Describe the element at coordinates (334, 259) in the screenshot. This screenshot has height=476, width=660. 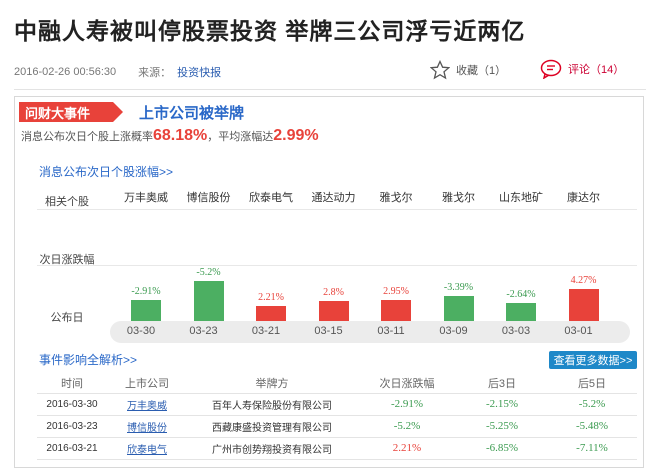
I see `stock-column: 通达动力 2.8%` at that location.